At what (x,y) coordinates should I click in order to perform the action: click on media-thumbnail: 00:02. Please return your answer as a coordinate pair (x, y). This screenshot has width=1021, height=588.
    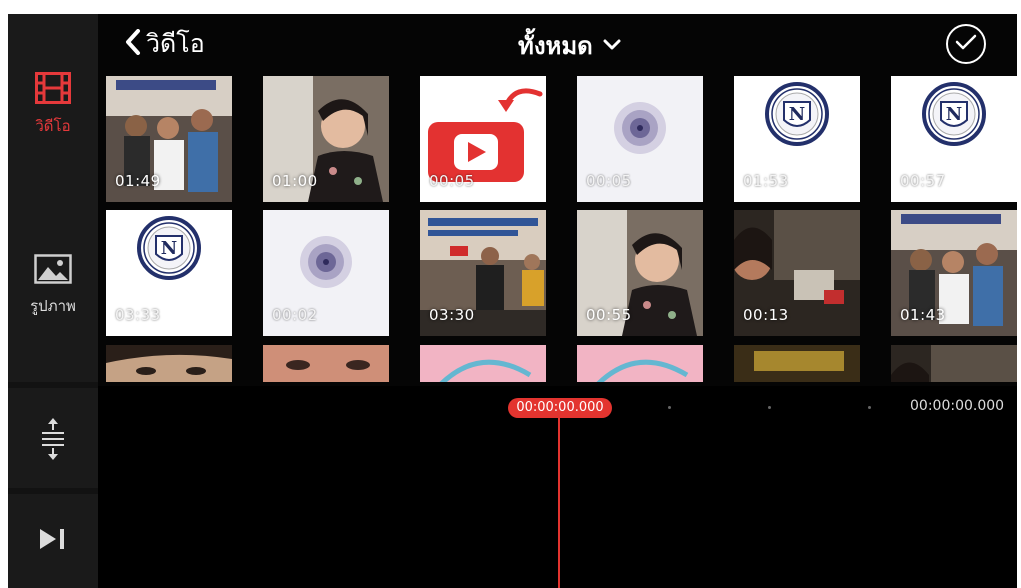
    Looking at the image, I should click on (326, 273).